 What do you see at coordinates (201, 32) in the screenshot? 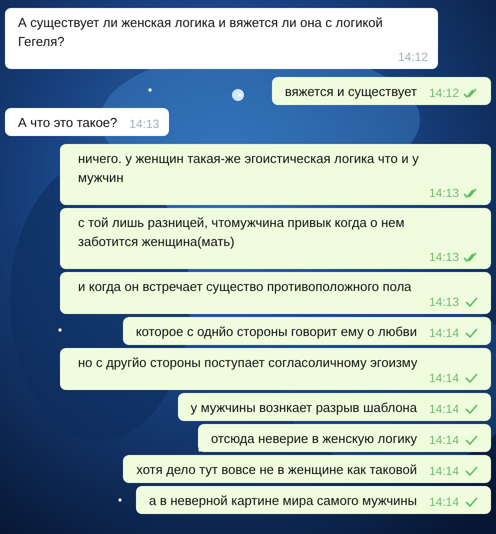
I see `message-text: А существует ли женская логика и вяжется ли она с логикой Гегеля?` at bounding box center [201, 32].